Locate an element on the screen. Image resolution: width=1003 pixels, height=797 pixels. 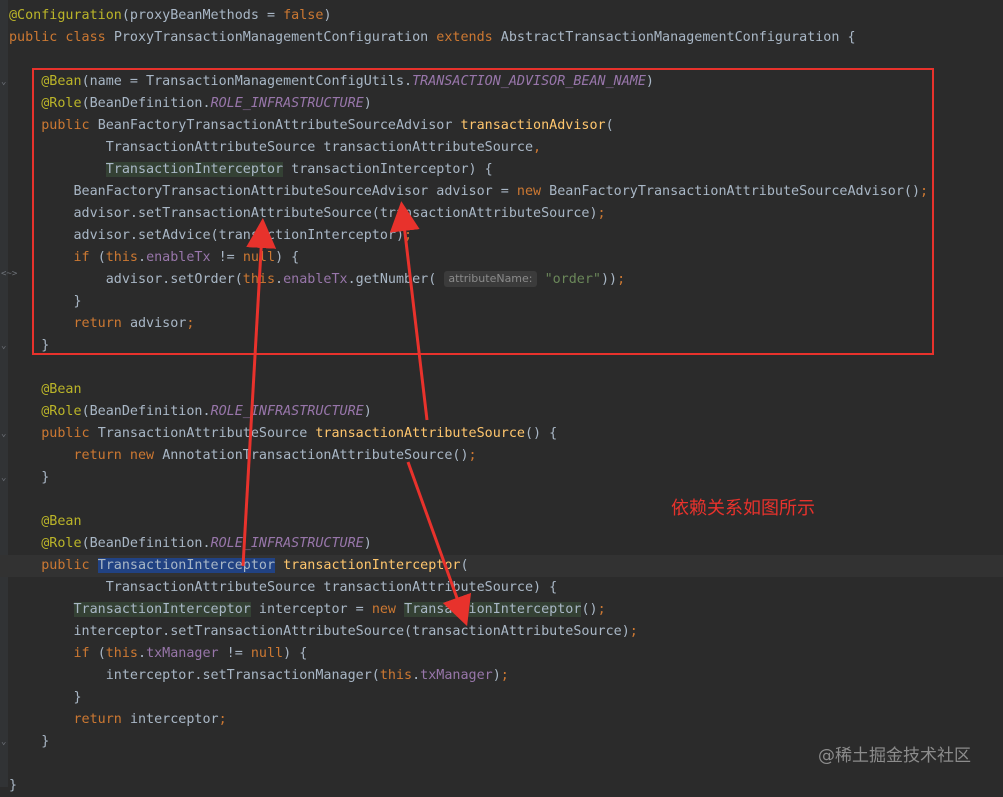
arrow-source-to-advisor is located at coordinates (409, 311).